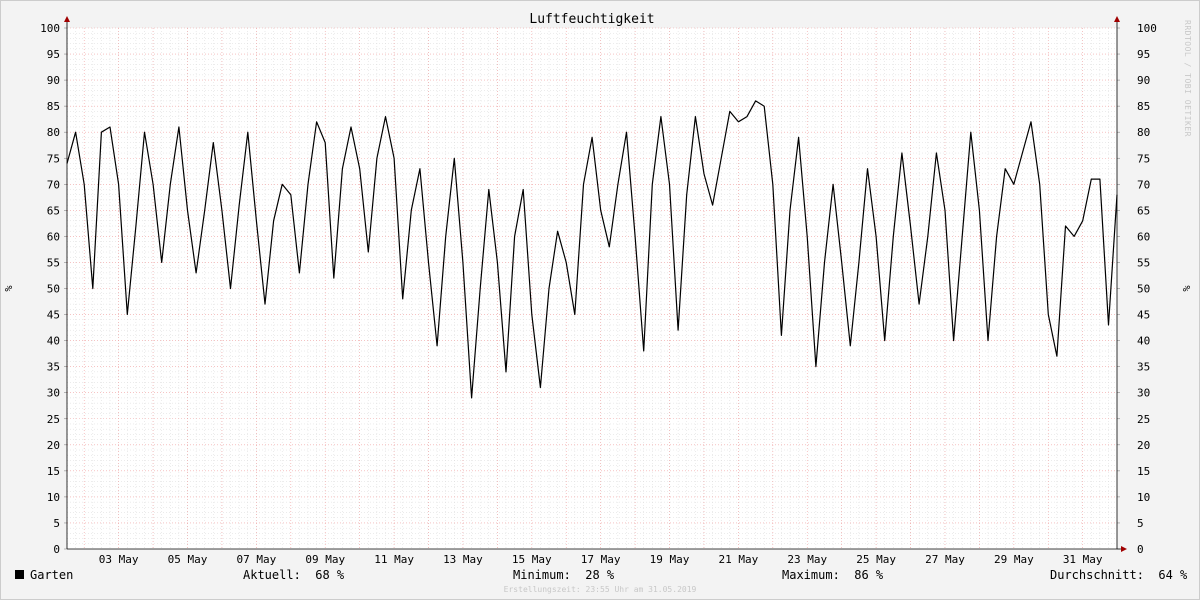 This screenshot has width=1200, height=600. What do you see at coordinates (50, 28) in the screenshot?
I see `y-tick-label: 100` at bounding box center [50, 28].